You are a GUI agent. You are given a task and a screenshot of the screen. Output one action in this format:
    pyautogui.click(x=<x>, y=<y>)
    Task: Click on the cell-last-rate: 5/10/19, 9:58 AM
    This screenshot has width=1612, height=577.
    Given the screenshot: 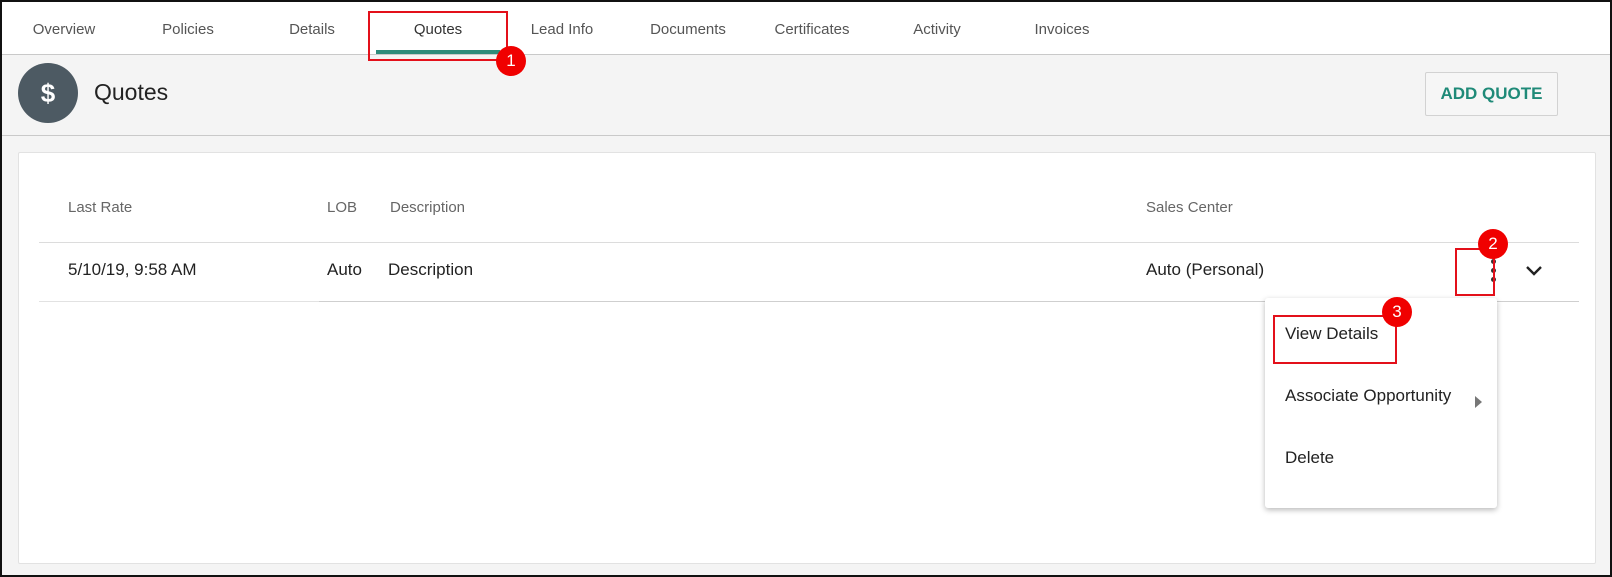 What is the action you would take?
    pyautogui.click(x=132, y=269)
    